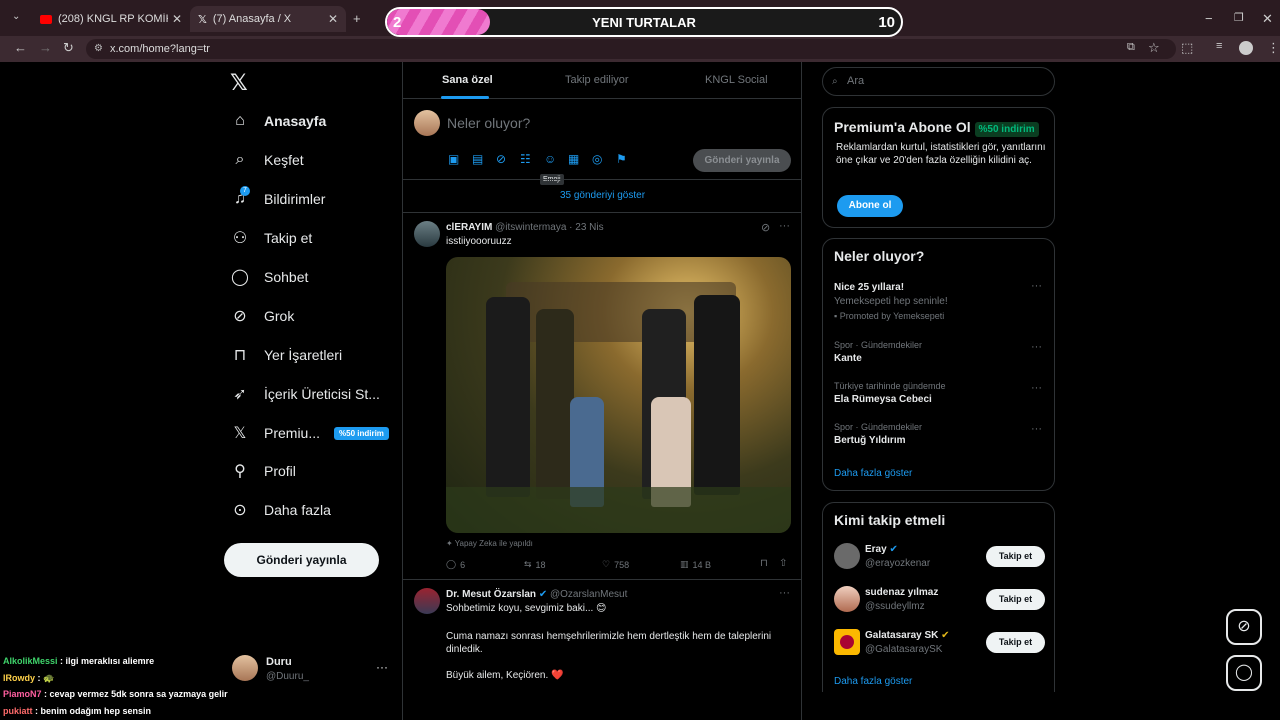 This screenshot has width=1280, height=720. Describe the element at coordinates (453, 159) in the screenshot. I see `media-icon: ▣` at that location.